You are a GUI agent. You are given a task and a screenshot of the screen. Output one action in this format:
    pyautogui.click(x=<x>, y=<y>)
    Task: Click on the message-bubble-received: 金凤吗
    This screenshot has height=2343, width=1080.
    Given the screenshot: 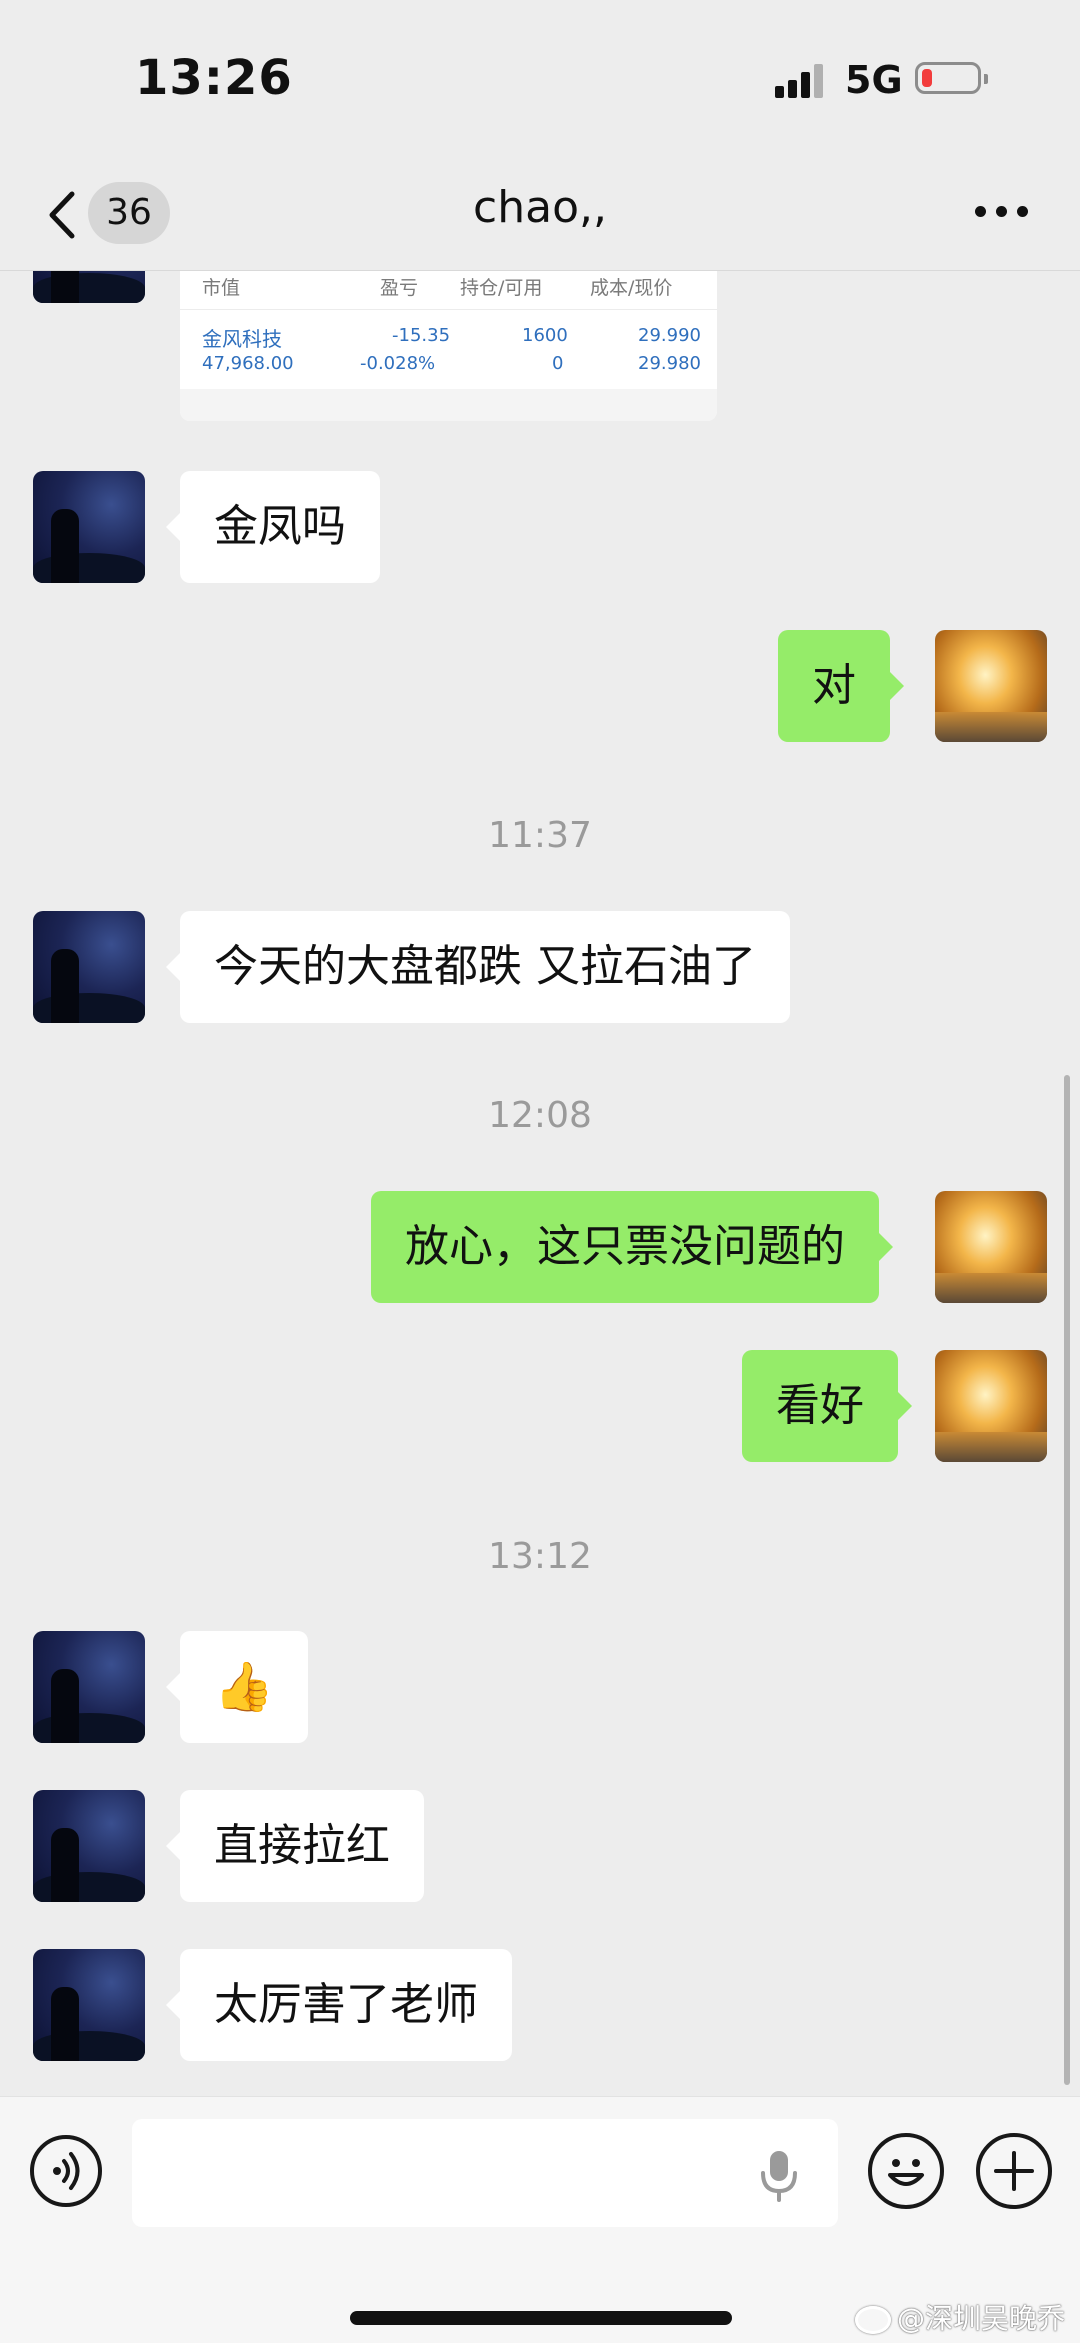 What is the action you would take?
    pyautogui.click(x=273, y=527)
    